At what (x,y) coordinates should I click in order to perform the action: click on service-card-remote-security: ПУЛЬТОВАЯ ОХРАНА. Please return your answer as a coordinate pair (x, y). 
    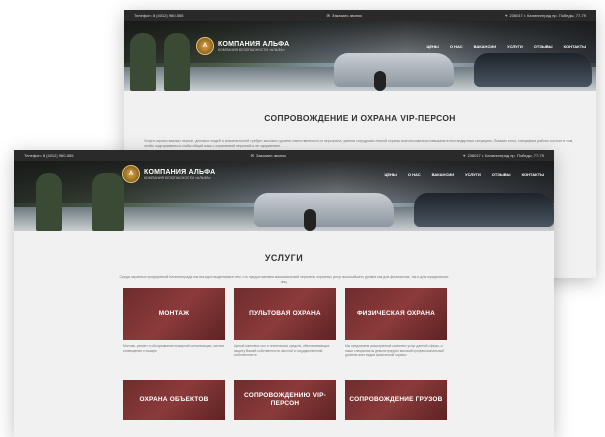
    Looking at the image, I should click on (285, 314).